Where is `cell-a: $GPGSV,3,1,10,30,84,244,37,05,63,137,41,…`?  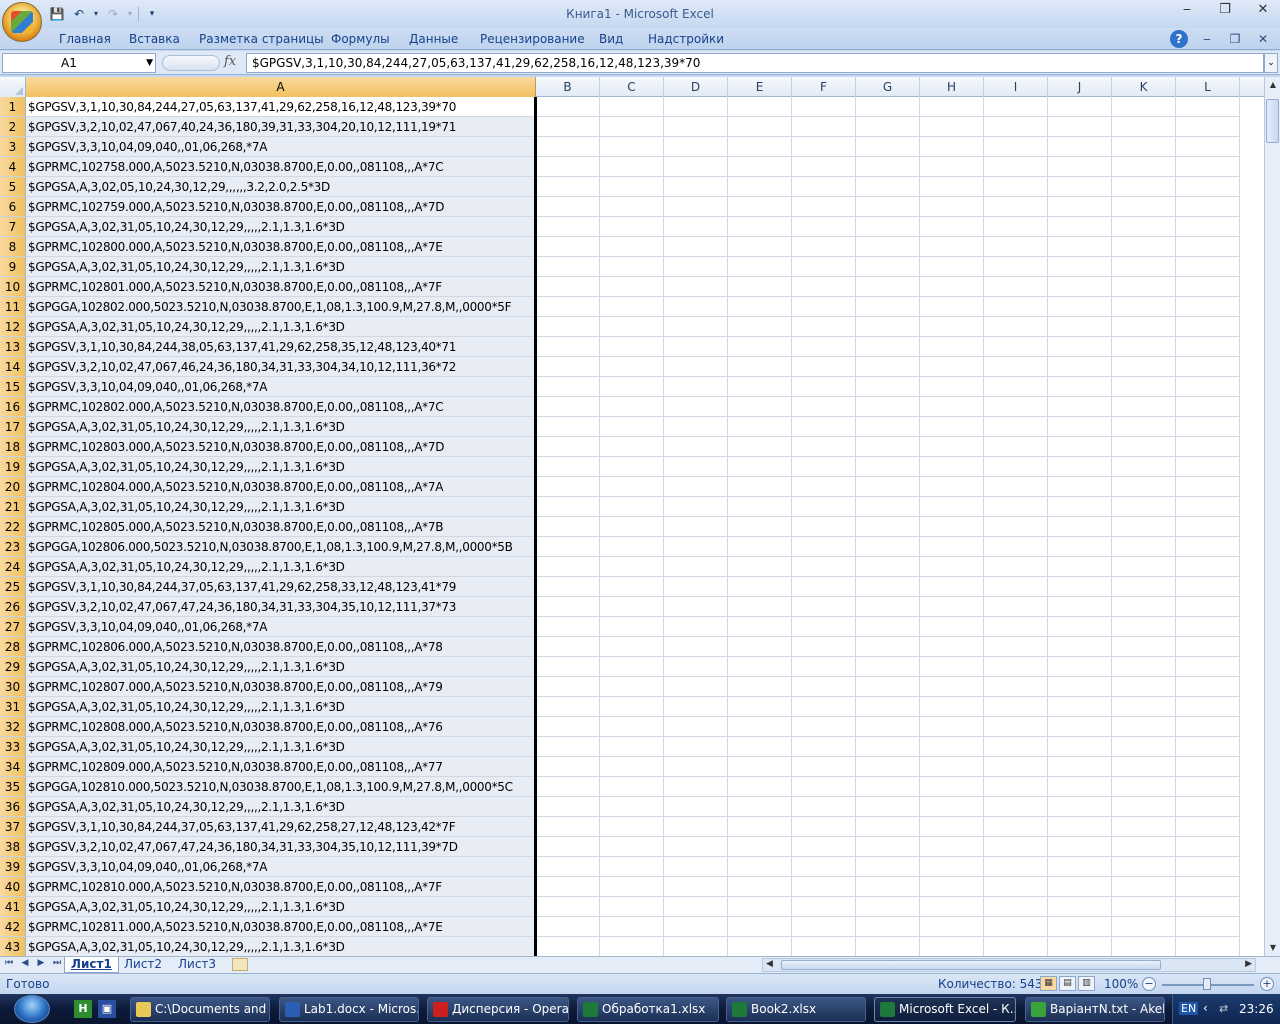 cell-a: $GPGSV,3,1,10,30,84,244,37,05,63,137,41,… is located at coordinates (281, 827).